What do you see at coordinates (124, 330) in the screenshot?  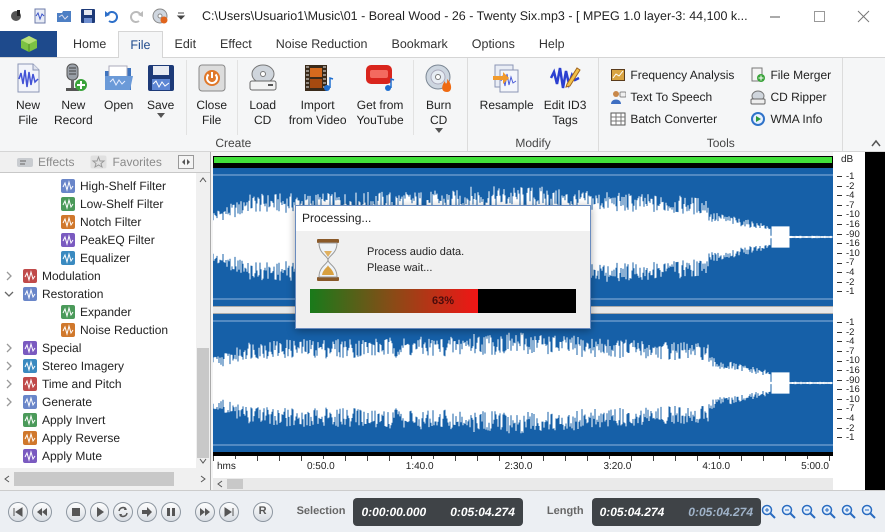 I see `tree-item: Noise Reduction` at bounding box center [124, 330].